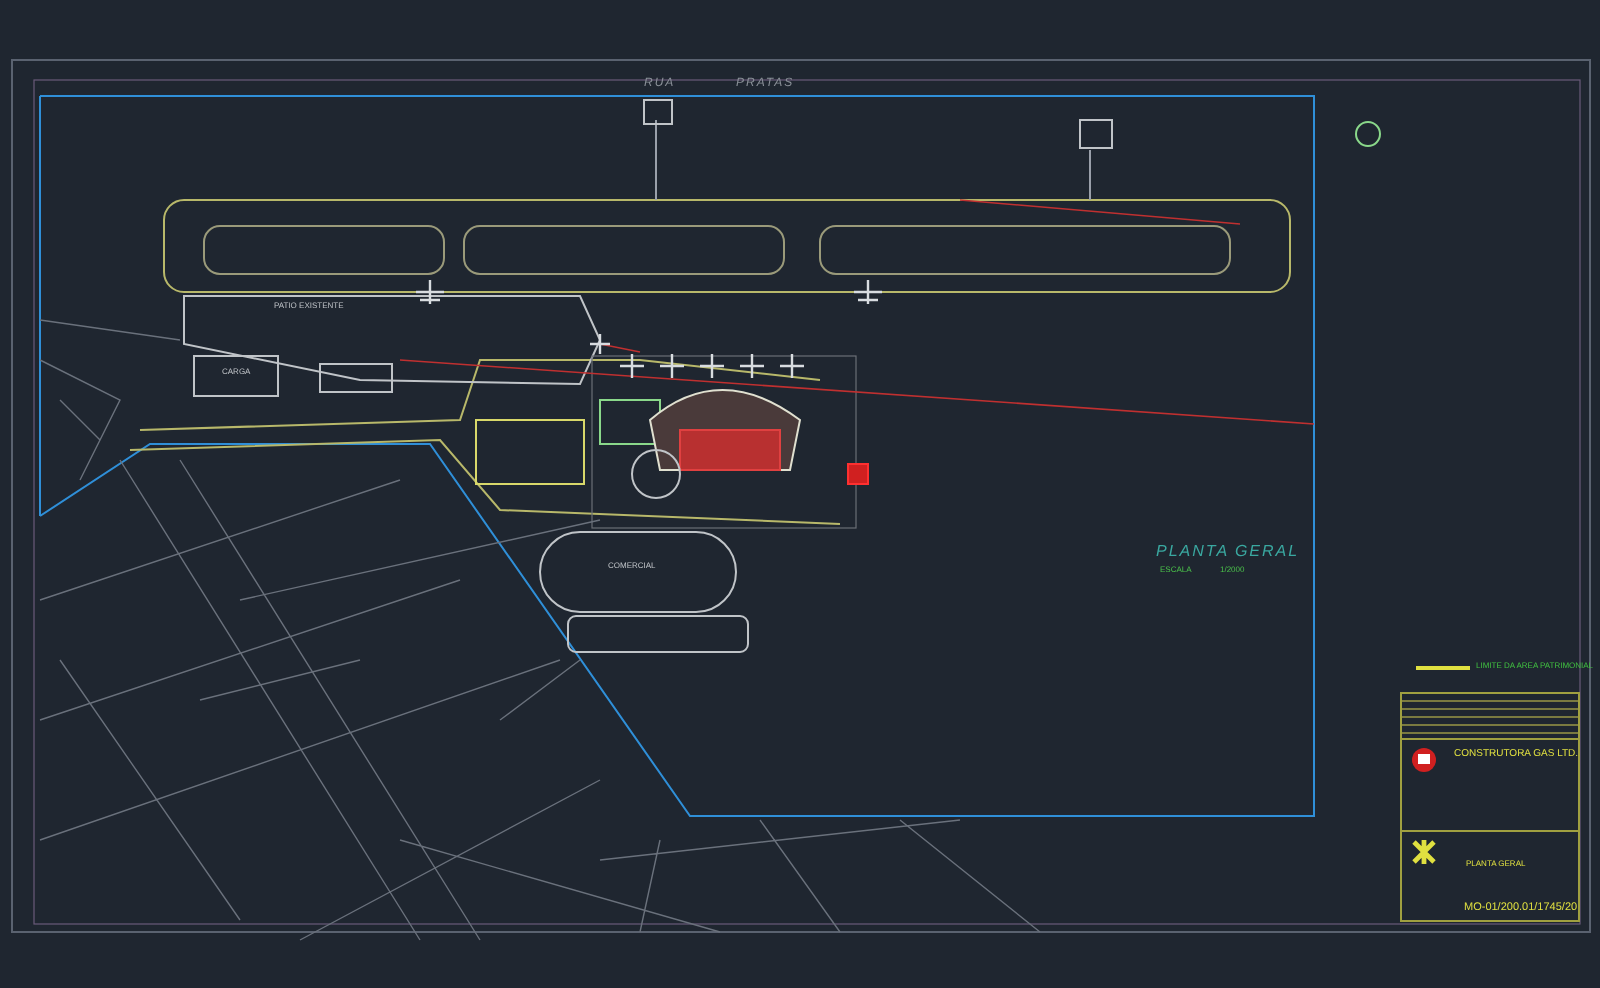 The image size is (1600, 988). Describe the element at coordinates (1228, 552) in the screenshot. I see `plan-title: PLANTA GERAL` at that location.